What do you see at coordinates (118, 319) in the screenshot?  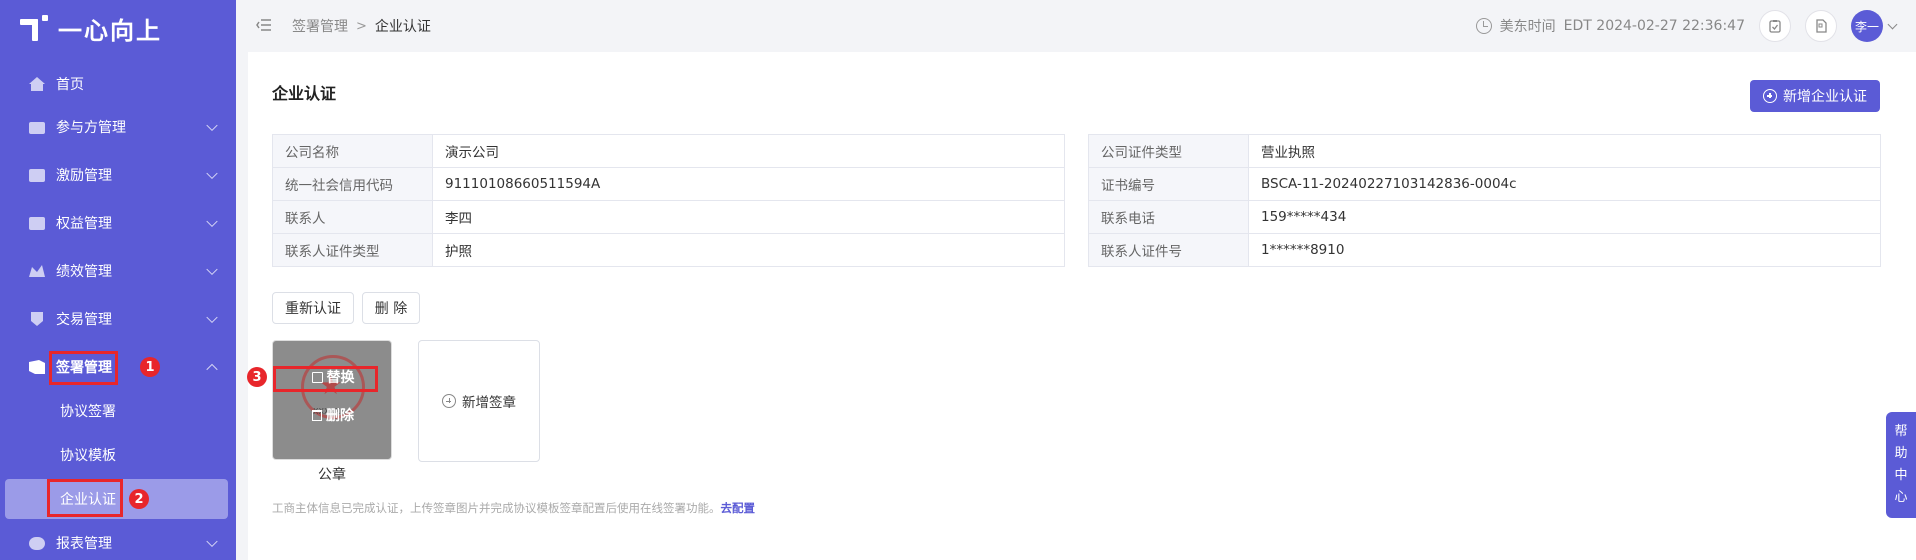 I see `sidebar-item-trading: 交易管理` at bounding box center [118, 319].